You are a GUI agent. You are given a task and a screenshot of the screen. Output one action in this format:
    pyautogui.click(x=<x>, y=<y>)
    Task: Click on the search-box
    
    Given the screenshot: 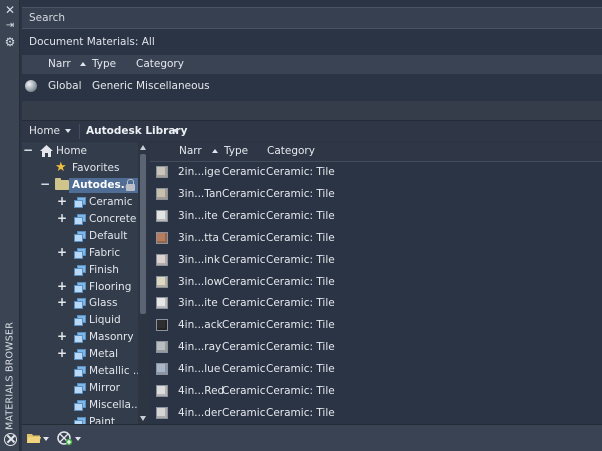 What is the action you would take?
    pyautogui.click(x=312, y=18)
    